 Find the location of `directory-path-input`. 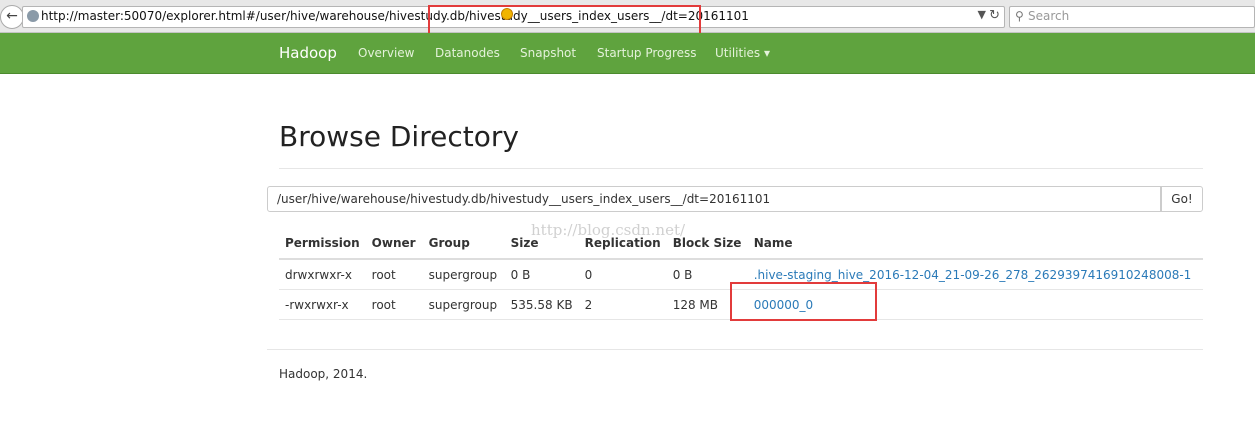

directory-path-input is located at coordinates (714, 199).